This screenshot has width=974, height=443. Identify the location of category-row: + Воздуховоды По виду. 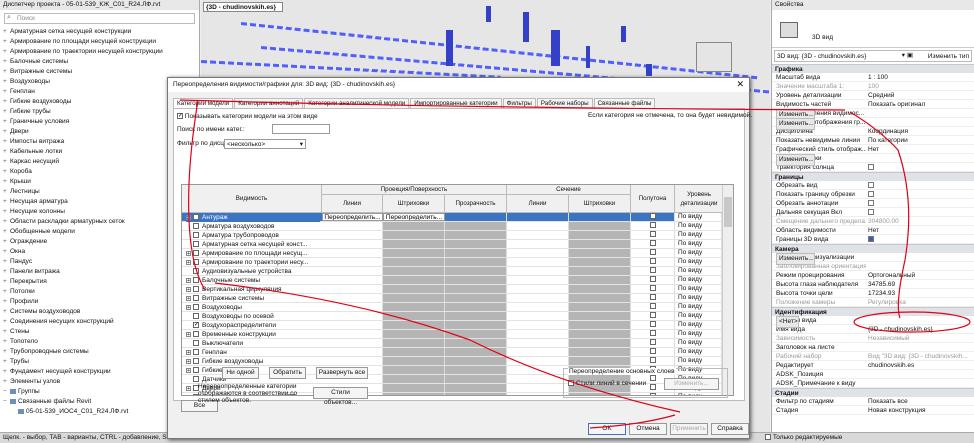
(452, 307).